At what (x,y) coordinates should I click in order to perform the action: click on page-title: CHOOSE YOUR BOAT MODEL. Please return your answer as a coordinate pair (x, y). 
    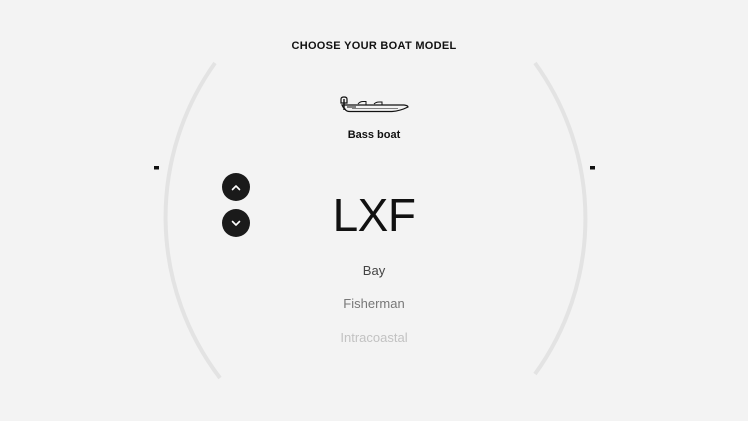
    Looking at the image, I should click on (374, 46).